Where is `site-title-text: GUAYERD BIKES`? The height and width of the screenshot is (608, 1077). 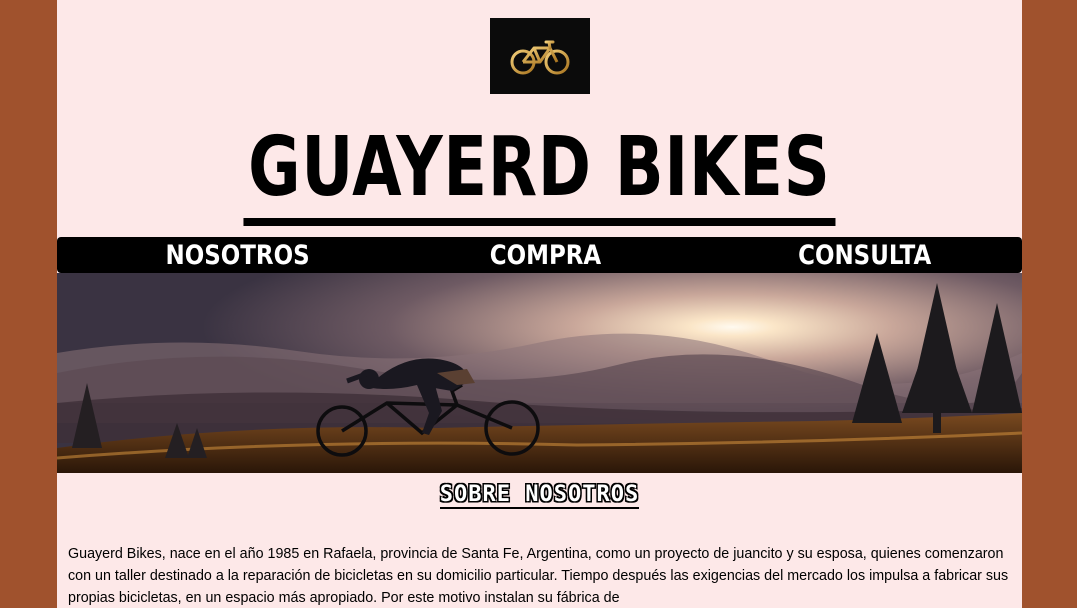
site-title-text: GUAYERD BIKES is located at coordinates (539, 172).